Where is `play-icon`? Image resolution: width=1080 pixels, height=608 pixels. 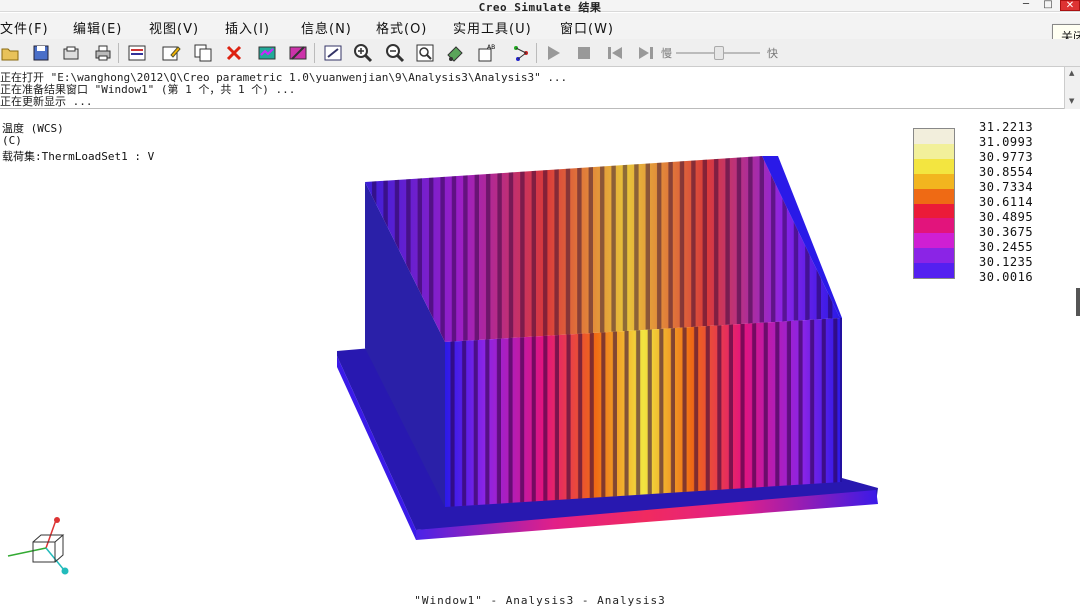
play-icon is located at coordinates (553, 53).